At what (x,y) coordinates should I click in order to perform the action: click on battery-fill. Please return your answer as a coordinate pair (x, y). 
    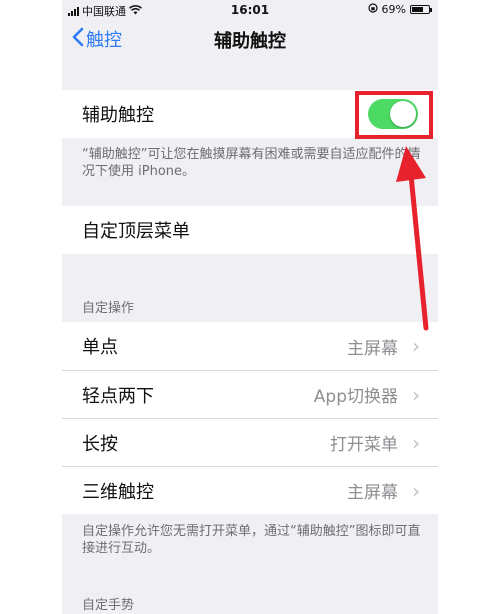
    Looking at the image, I should click on (417, 9).